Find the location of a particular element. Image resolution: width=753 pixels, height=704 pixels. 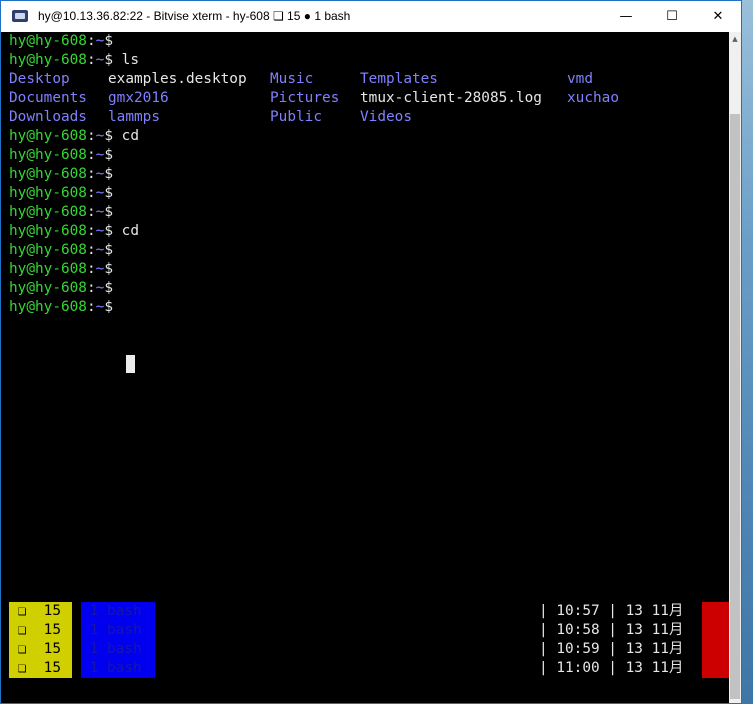

ls-entry: Videos is located at coordinates (386, 117).